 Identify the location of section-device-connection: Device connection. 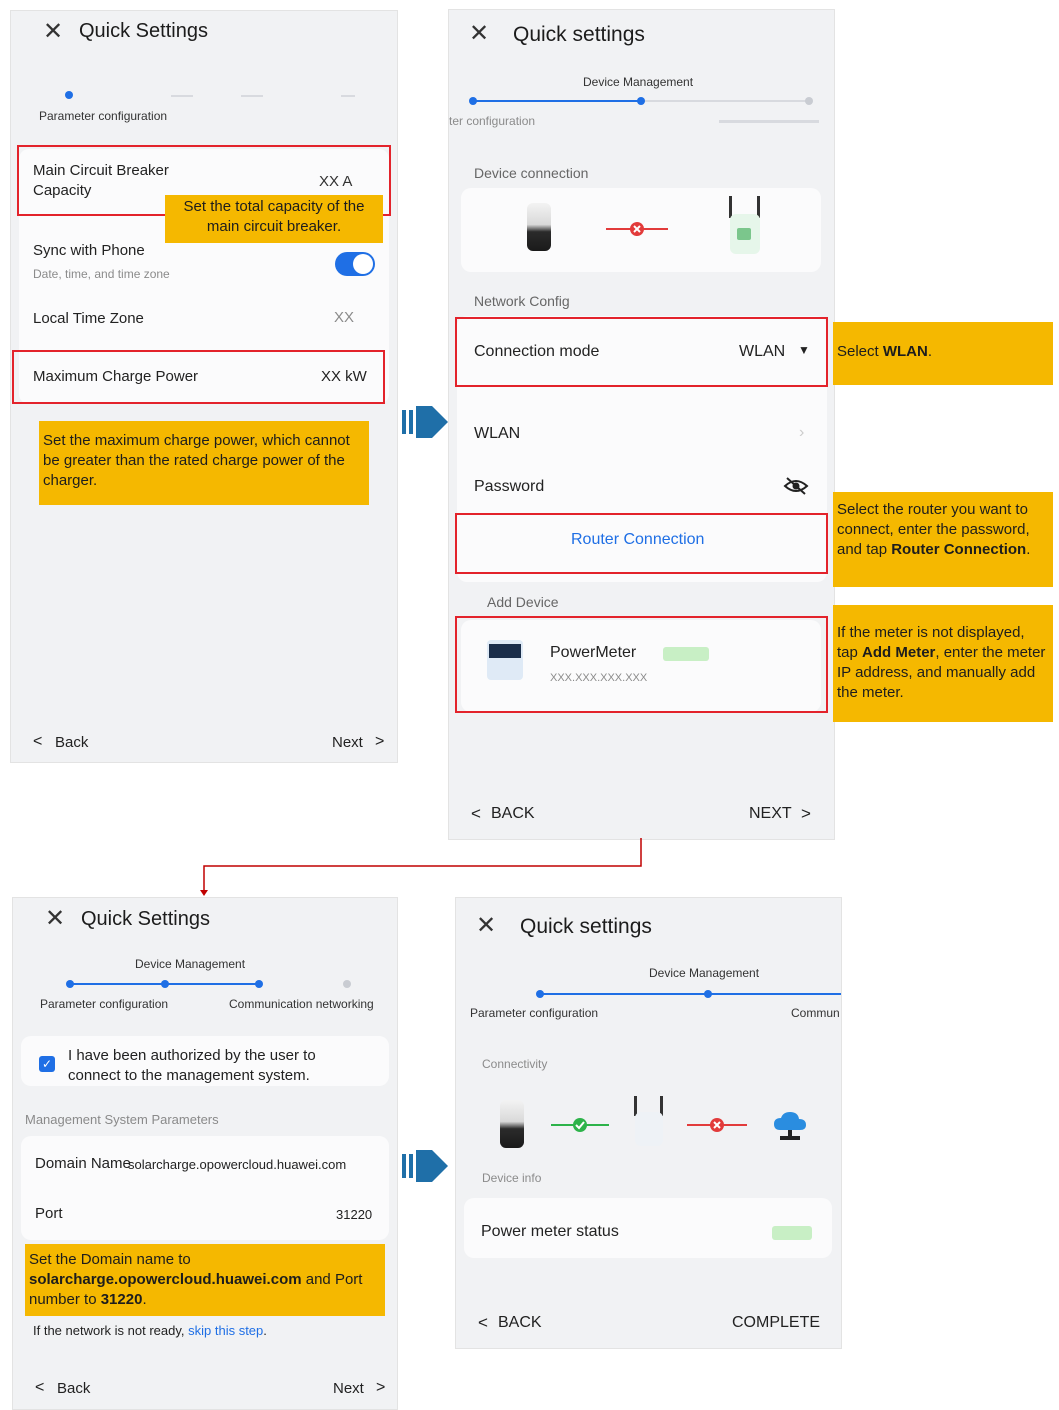
(531, 173).